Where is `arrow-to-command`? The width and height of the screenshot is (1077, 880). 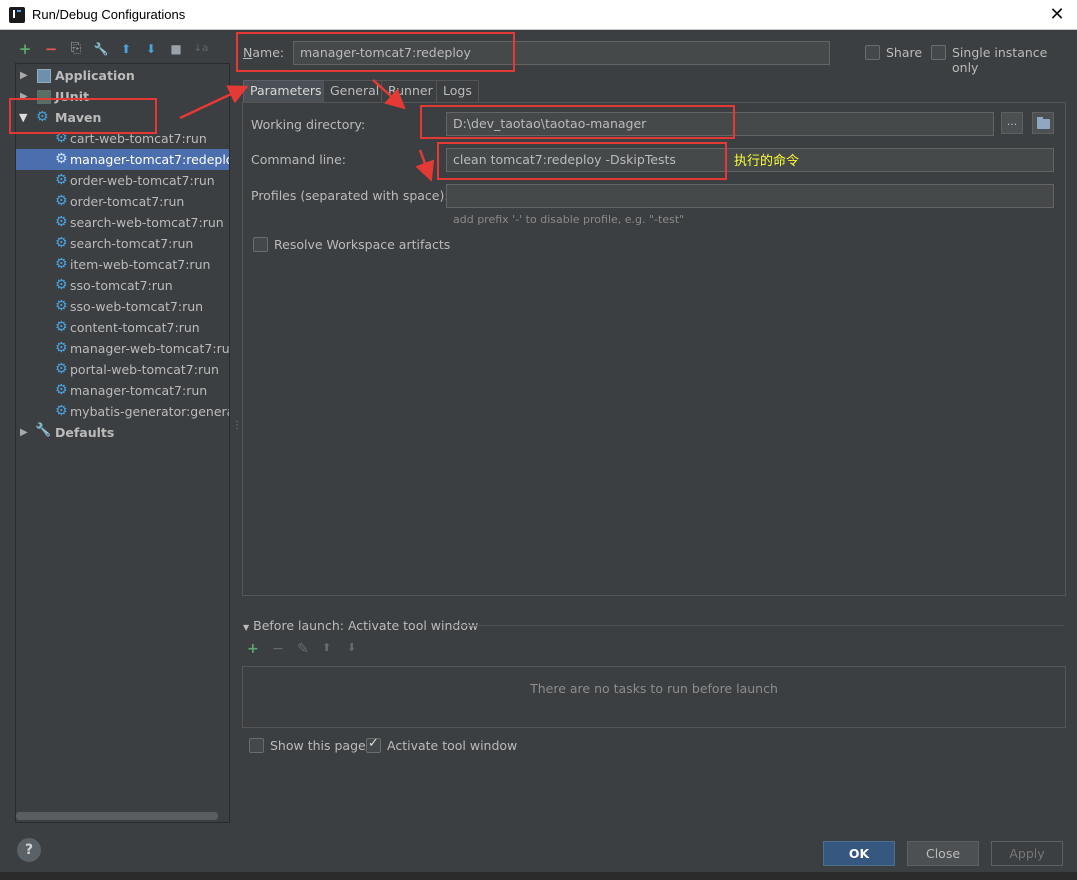
arrow-to-command is located at coordinates (425, 165).